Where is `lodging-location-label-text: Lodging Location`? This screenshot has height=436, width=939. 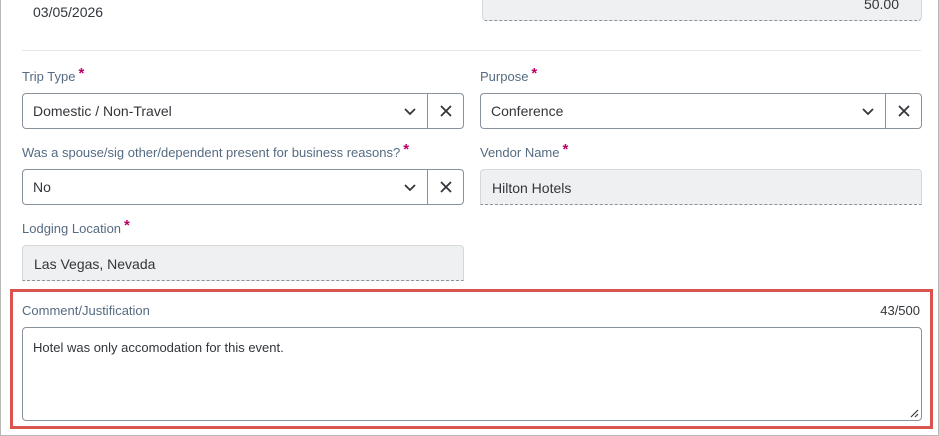
lodging-location-label-text: Lodging Location is located at coordinates (72, 228).